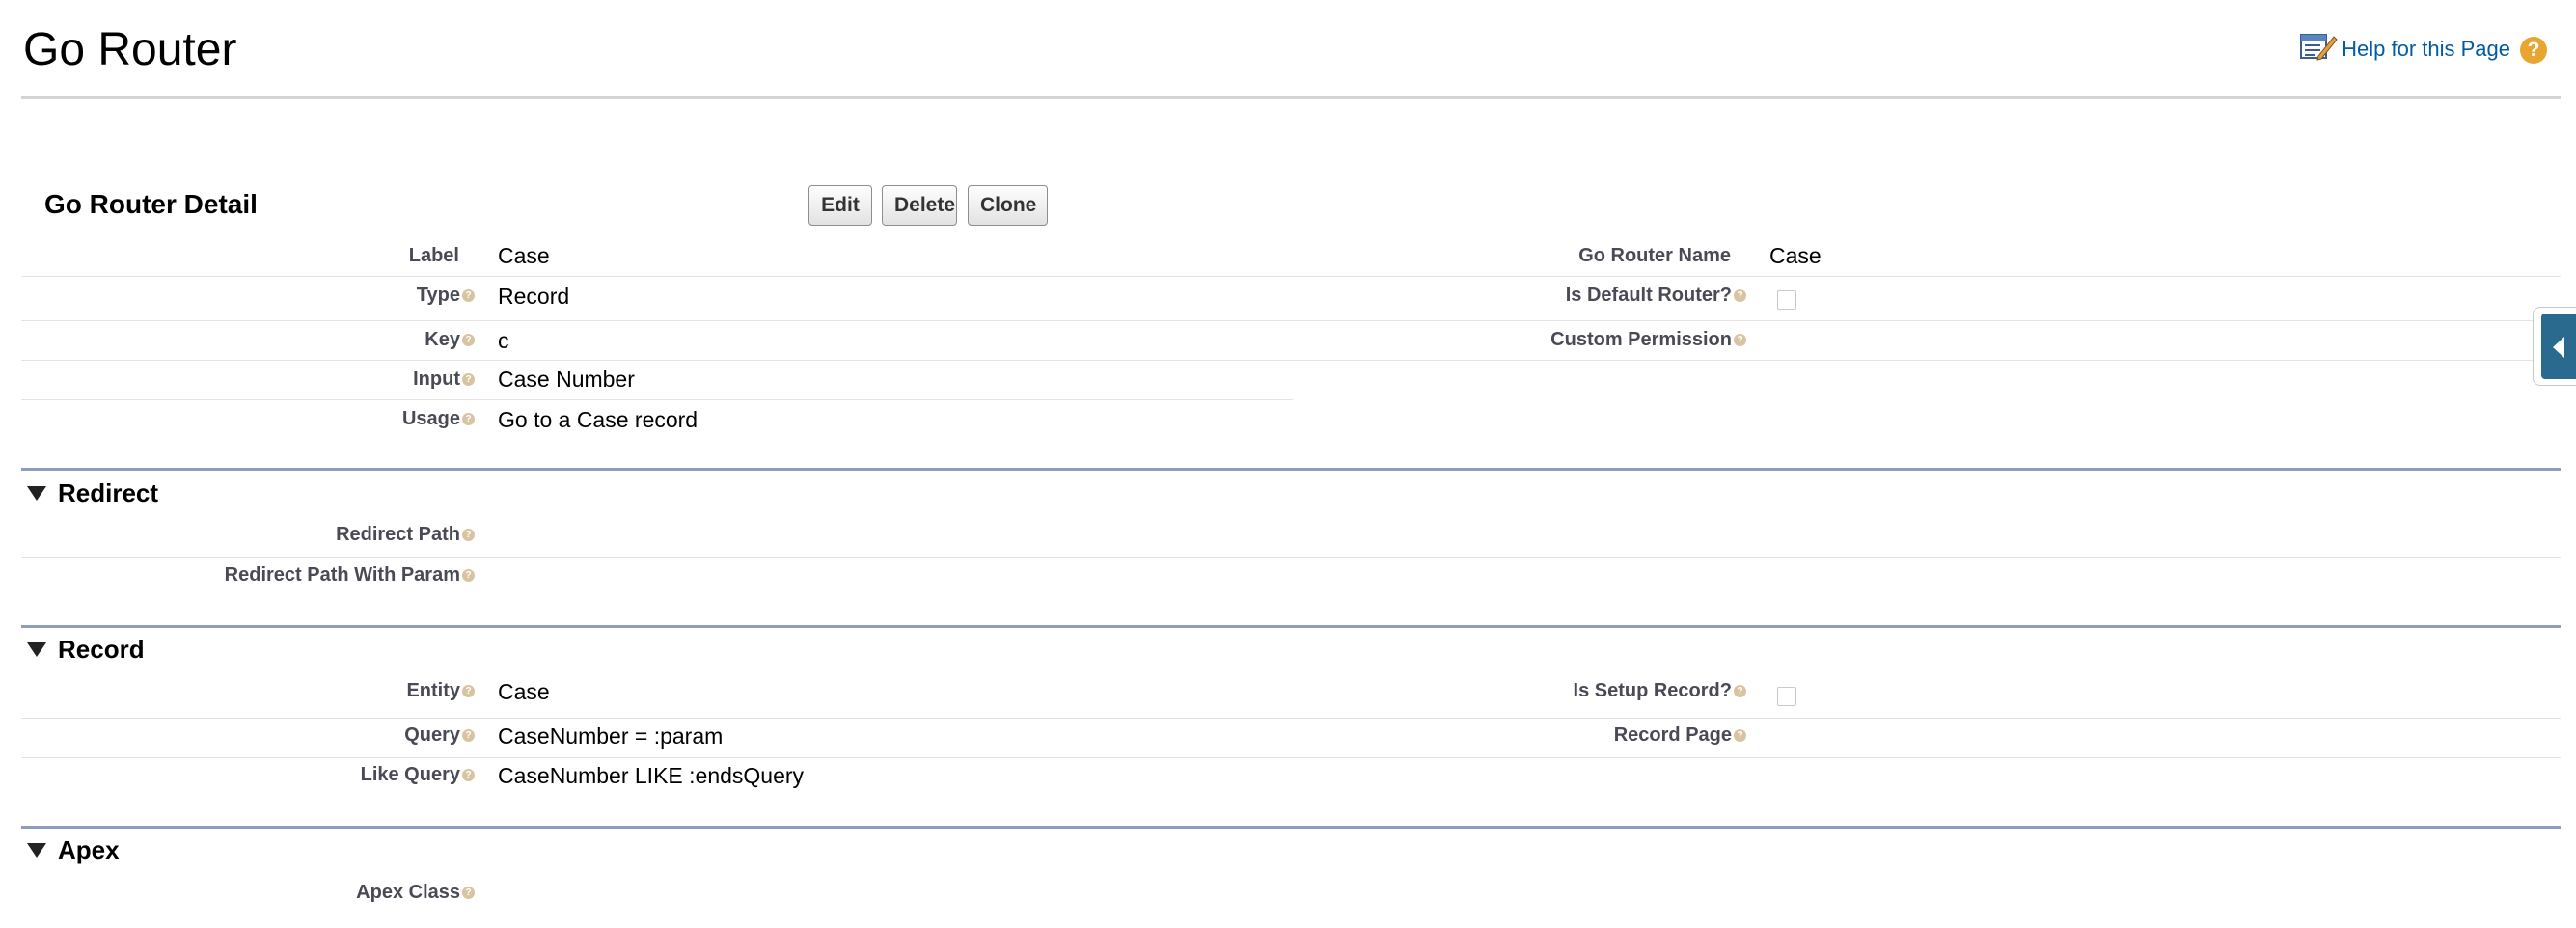  I want to click on field-label-custom-permission: Custom Permission?, so click(1648, 340).